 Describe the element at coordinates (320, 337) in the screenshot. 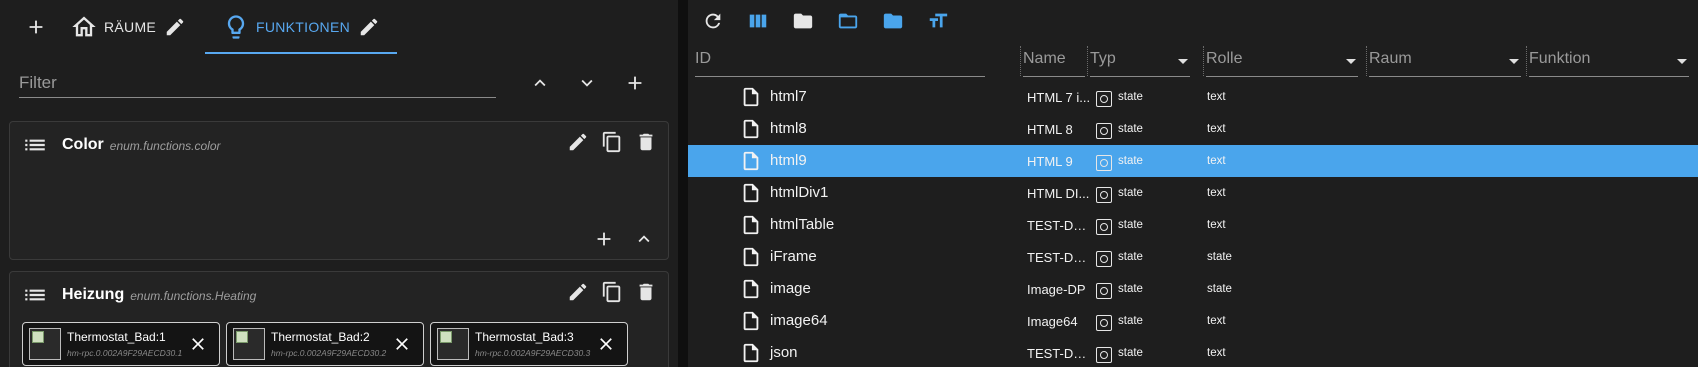

I see `member-name: Thermostat_Bad:2` at that location.